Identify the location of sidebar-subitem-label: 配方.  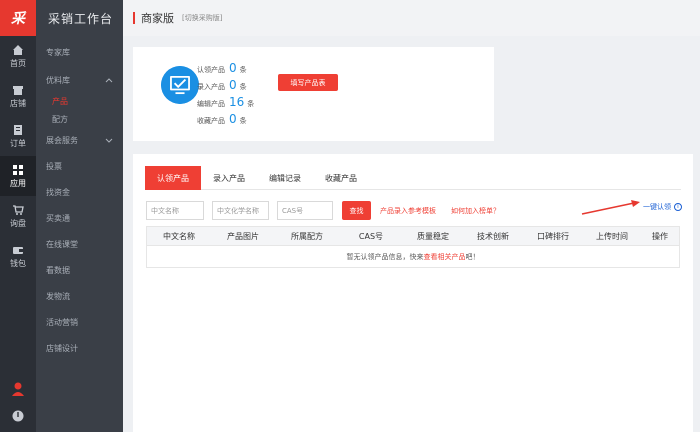
(60, 119).